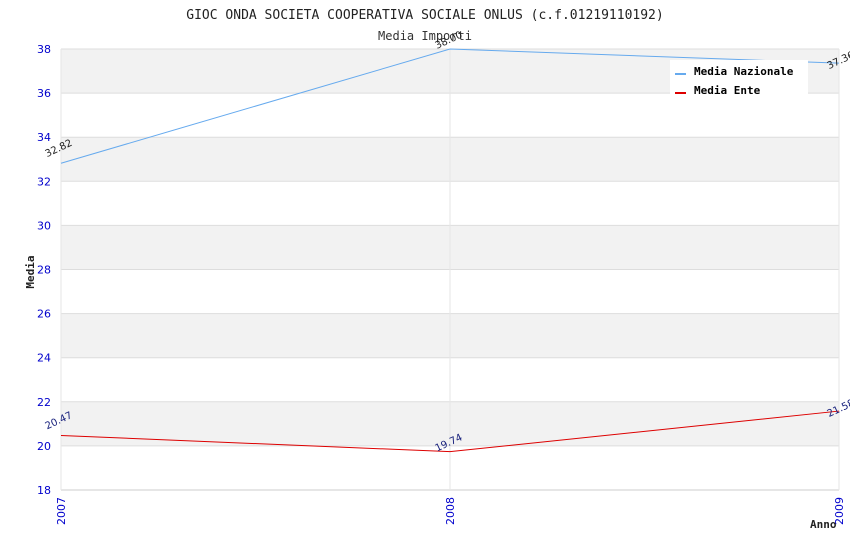 This screenshot has height=550, width=850. Describe the element at coordinates (30, 271) in the screenshot. I see `y-axis-label: Media` at that location.